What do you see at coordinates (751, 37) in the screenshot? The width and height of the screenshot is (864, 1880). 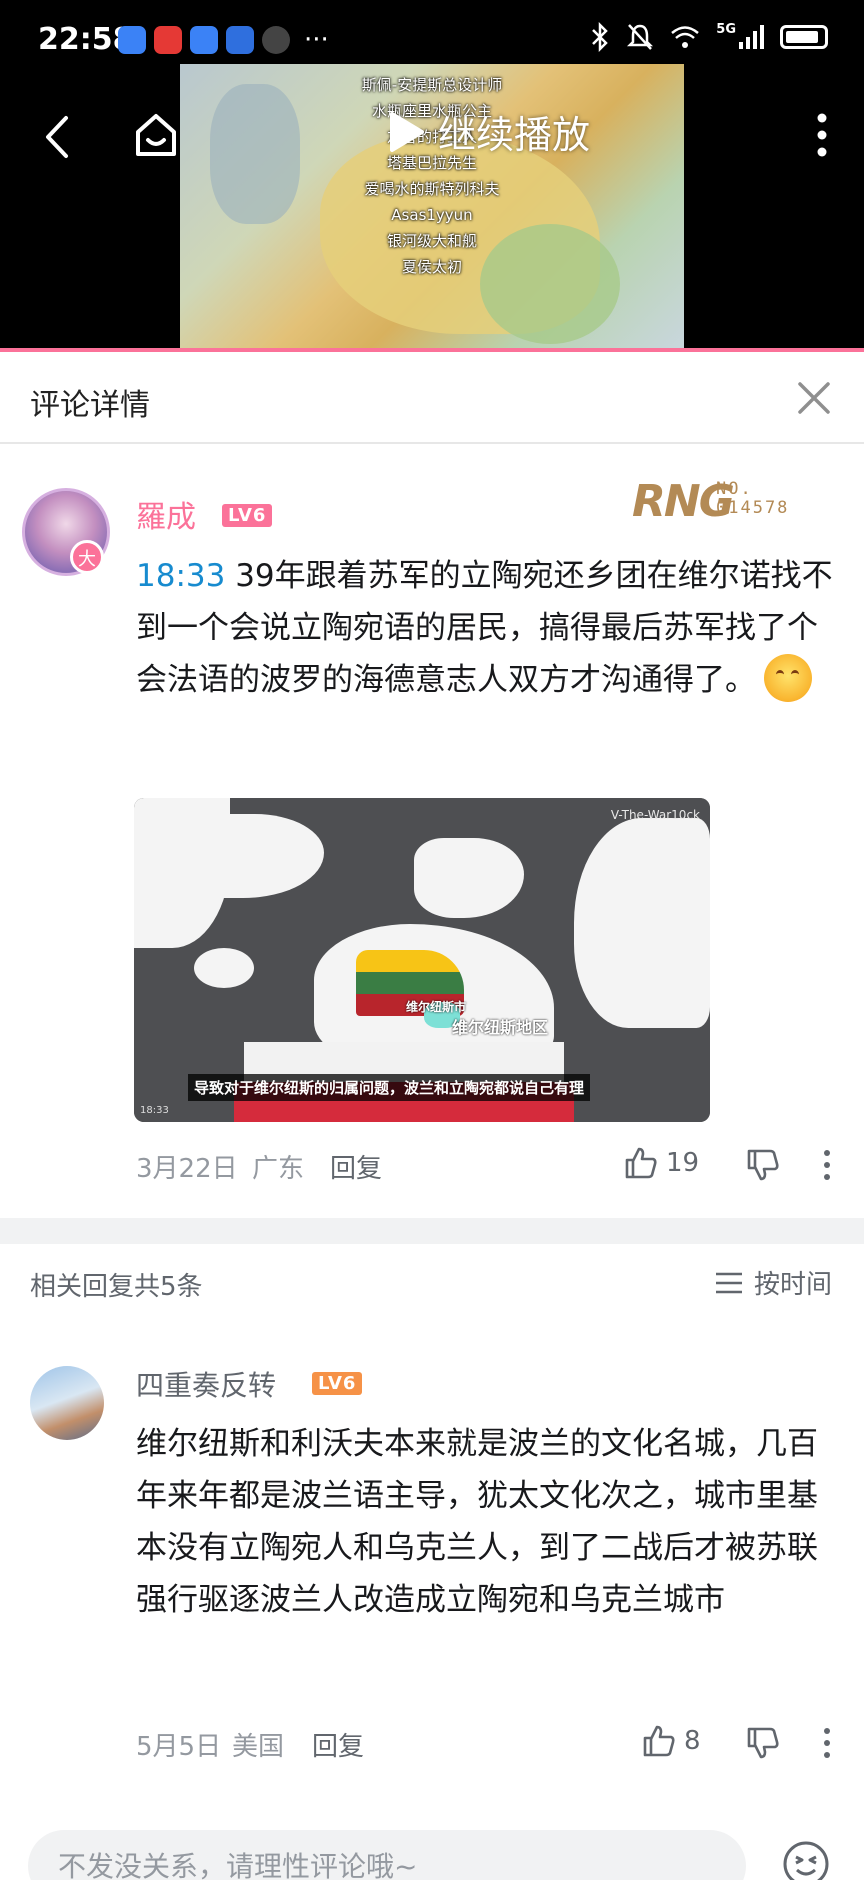 I see `signal-icon` at bounding box center [751, 37].